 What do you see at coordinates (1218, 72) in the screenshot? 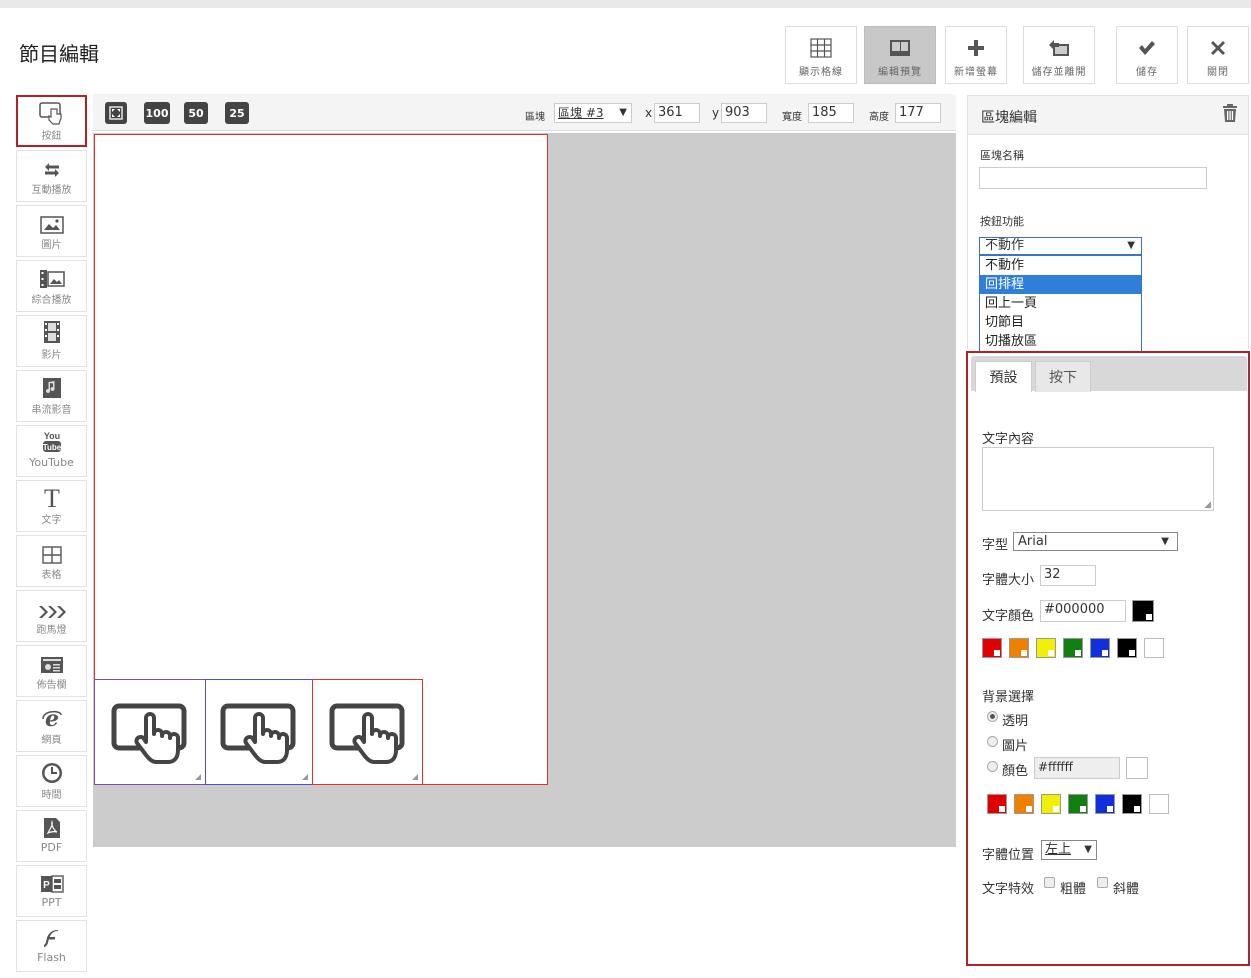
I see `close-label: 關閉` at bounding box center [1218, 72].